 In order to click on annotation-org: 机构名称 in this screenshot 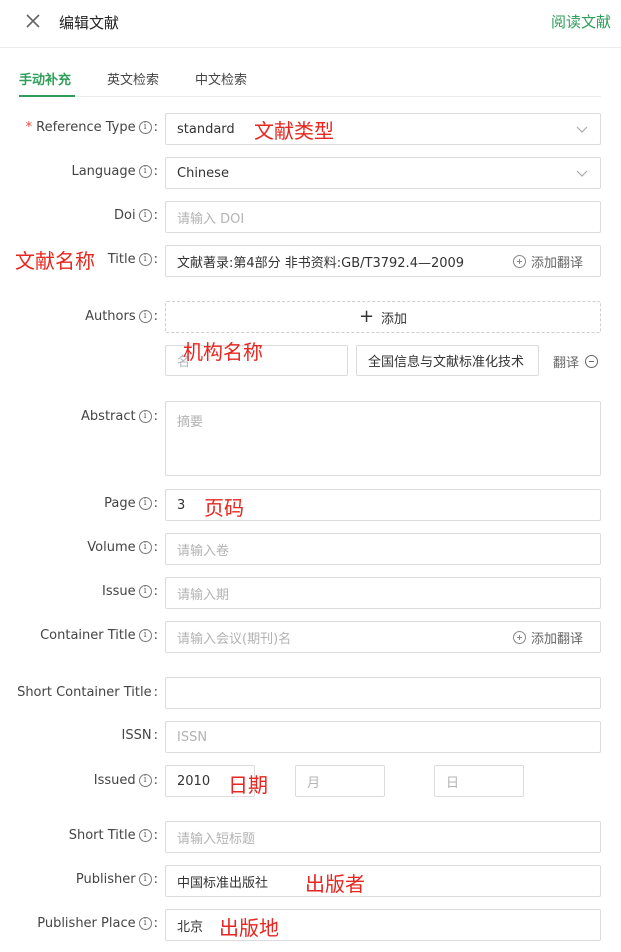, I will do `click(223, 352)`.